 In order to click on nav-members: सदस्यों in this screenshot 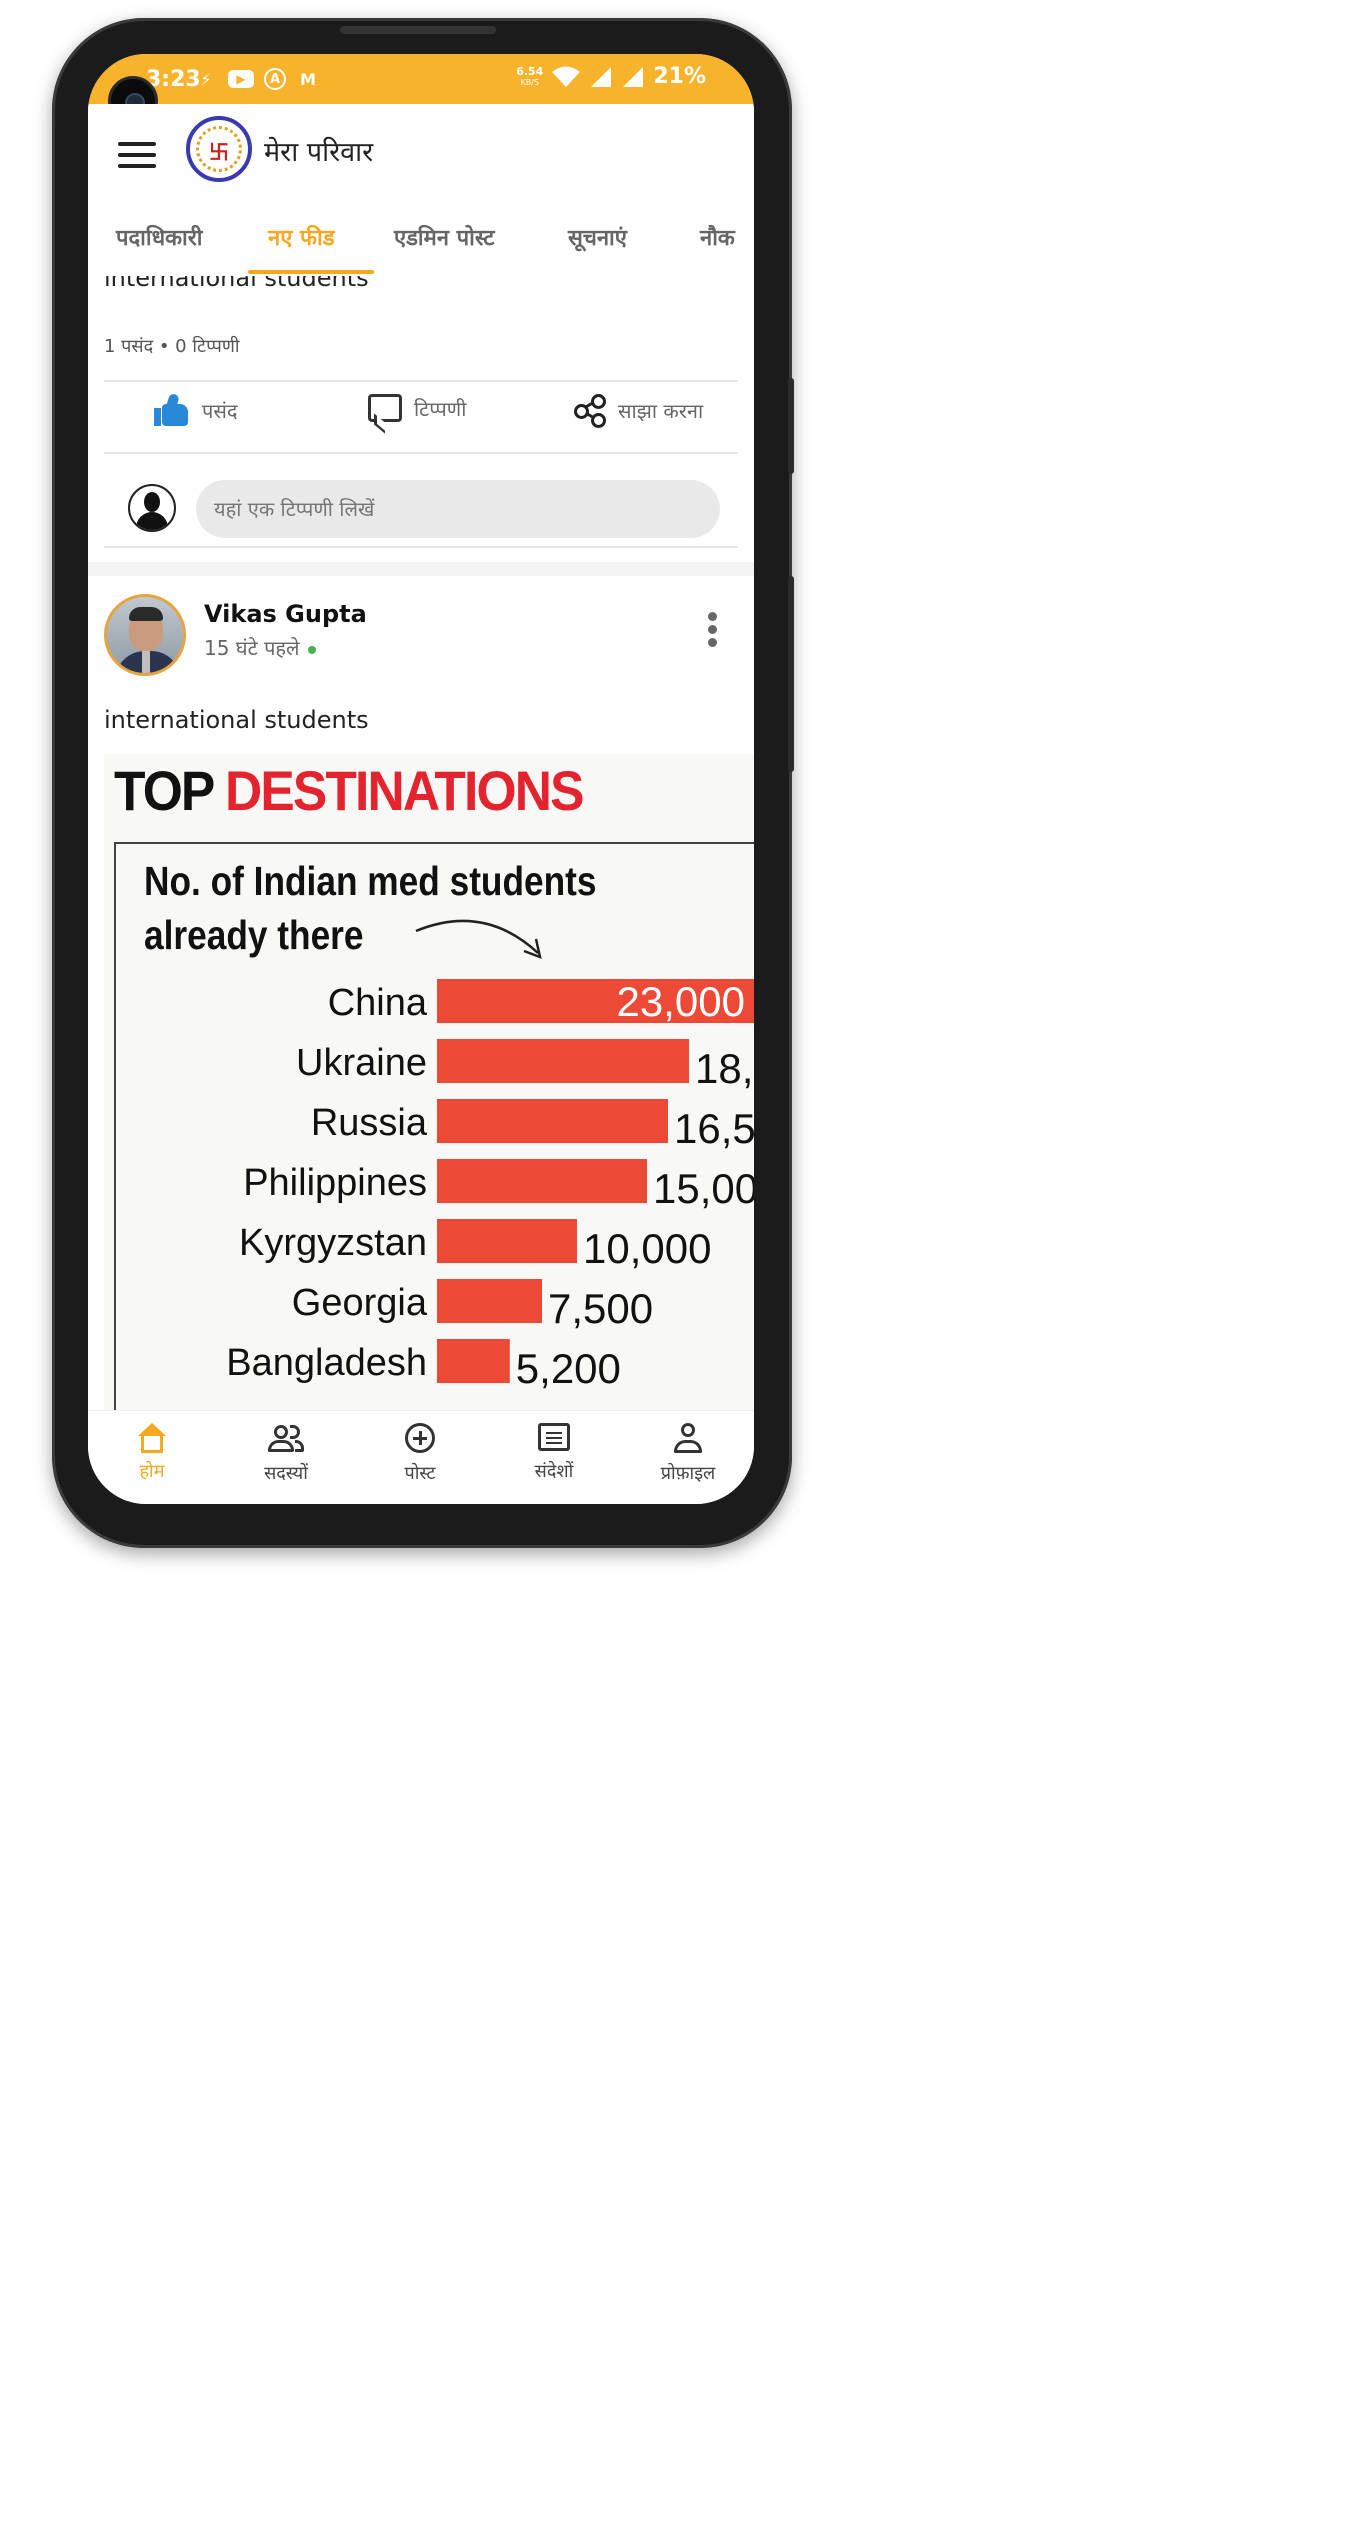, I will do `click(286, 1454)`.